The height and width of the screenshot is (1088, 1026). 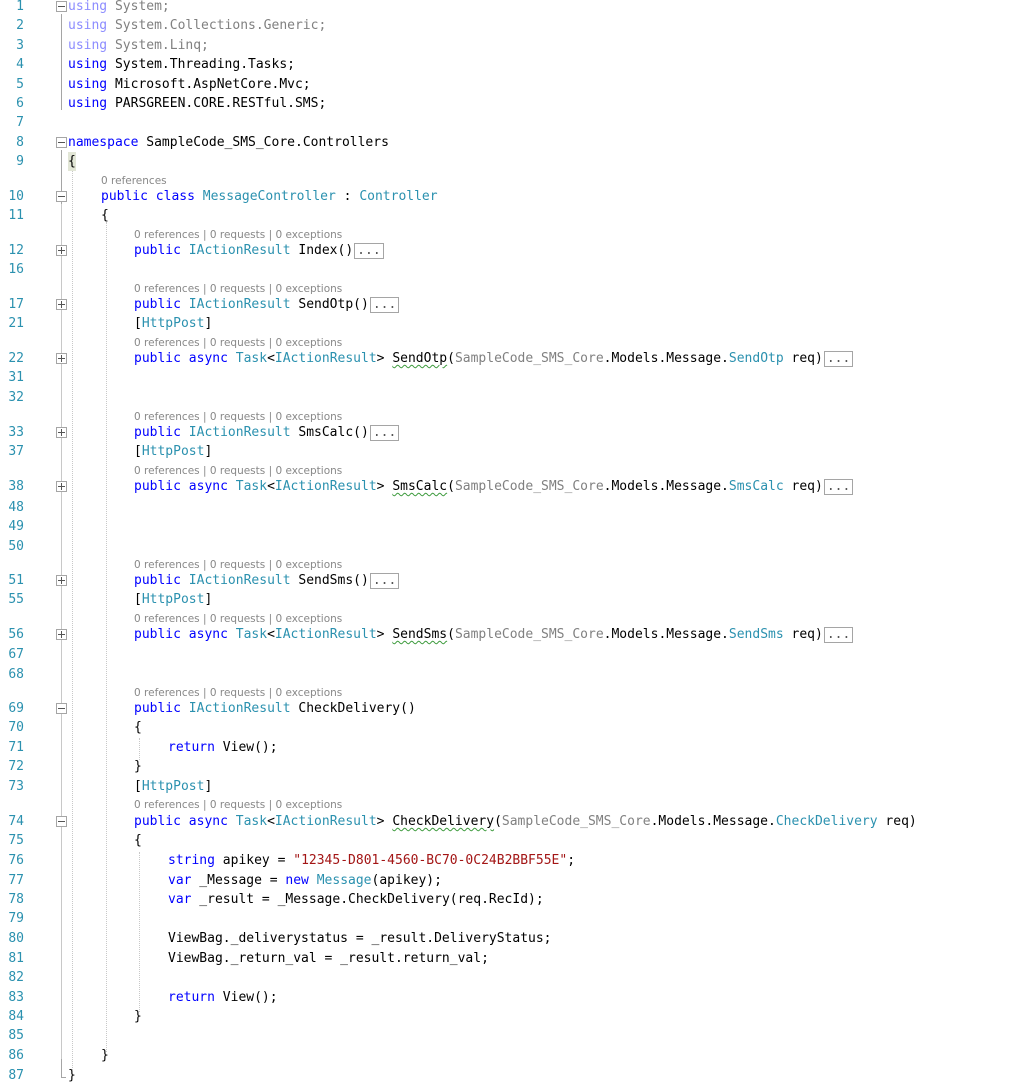 What do you see at coordinates (251, 821) in the screenshot?
I see `task-type: Task` at bounding box center [251, 821].